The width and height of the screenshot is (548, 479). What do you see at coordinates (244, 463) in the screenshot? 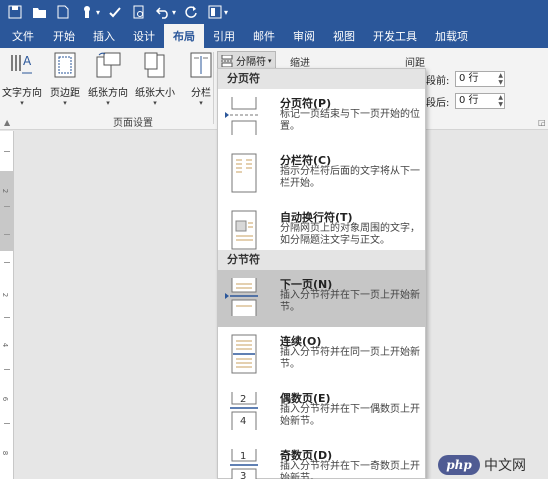
I see `odd-page-section-icon: 13` at bounding box center [244, 463].